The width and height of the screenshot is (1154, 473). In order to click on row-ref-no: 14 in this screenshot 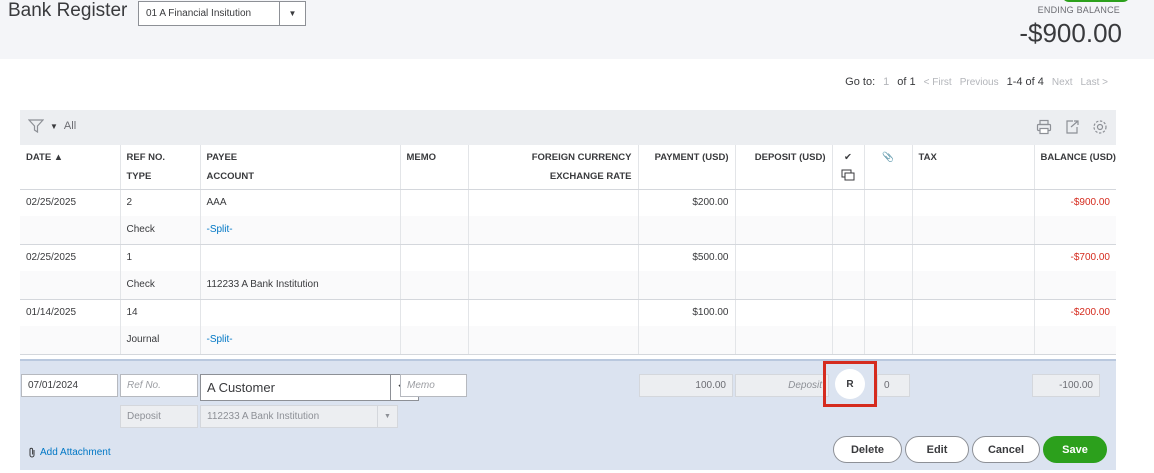, I will do `click(159, 312)`.